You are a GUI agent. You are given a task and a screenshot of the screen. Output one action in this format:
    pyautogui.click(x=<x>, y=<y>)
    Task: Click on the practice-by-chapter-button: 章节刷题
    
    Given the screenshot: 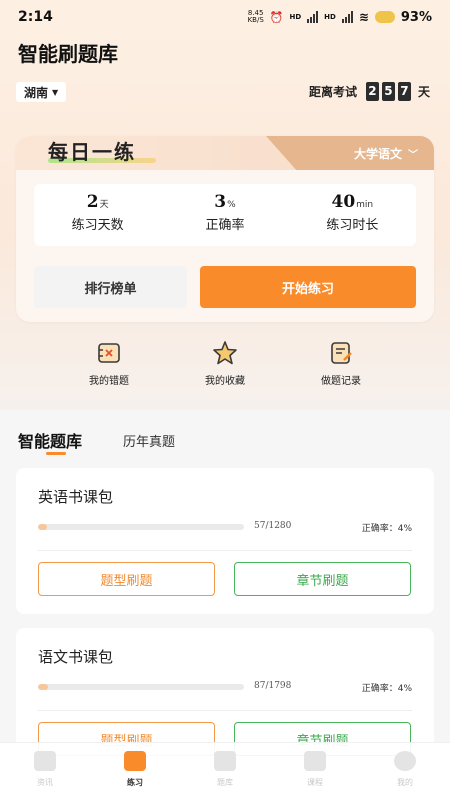 What is the action you would take?
    pyautogui.click(x=322, y=579)
    